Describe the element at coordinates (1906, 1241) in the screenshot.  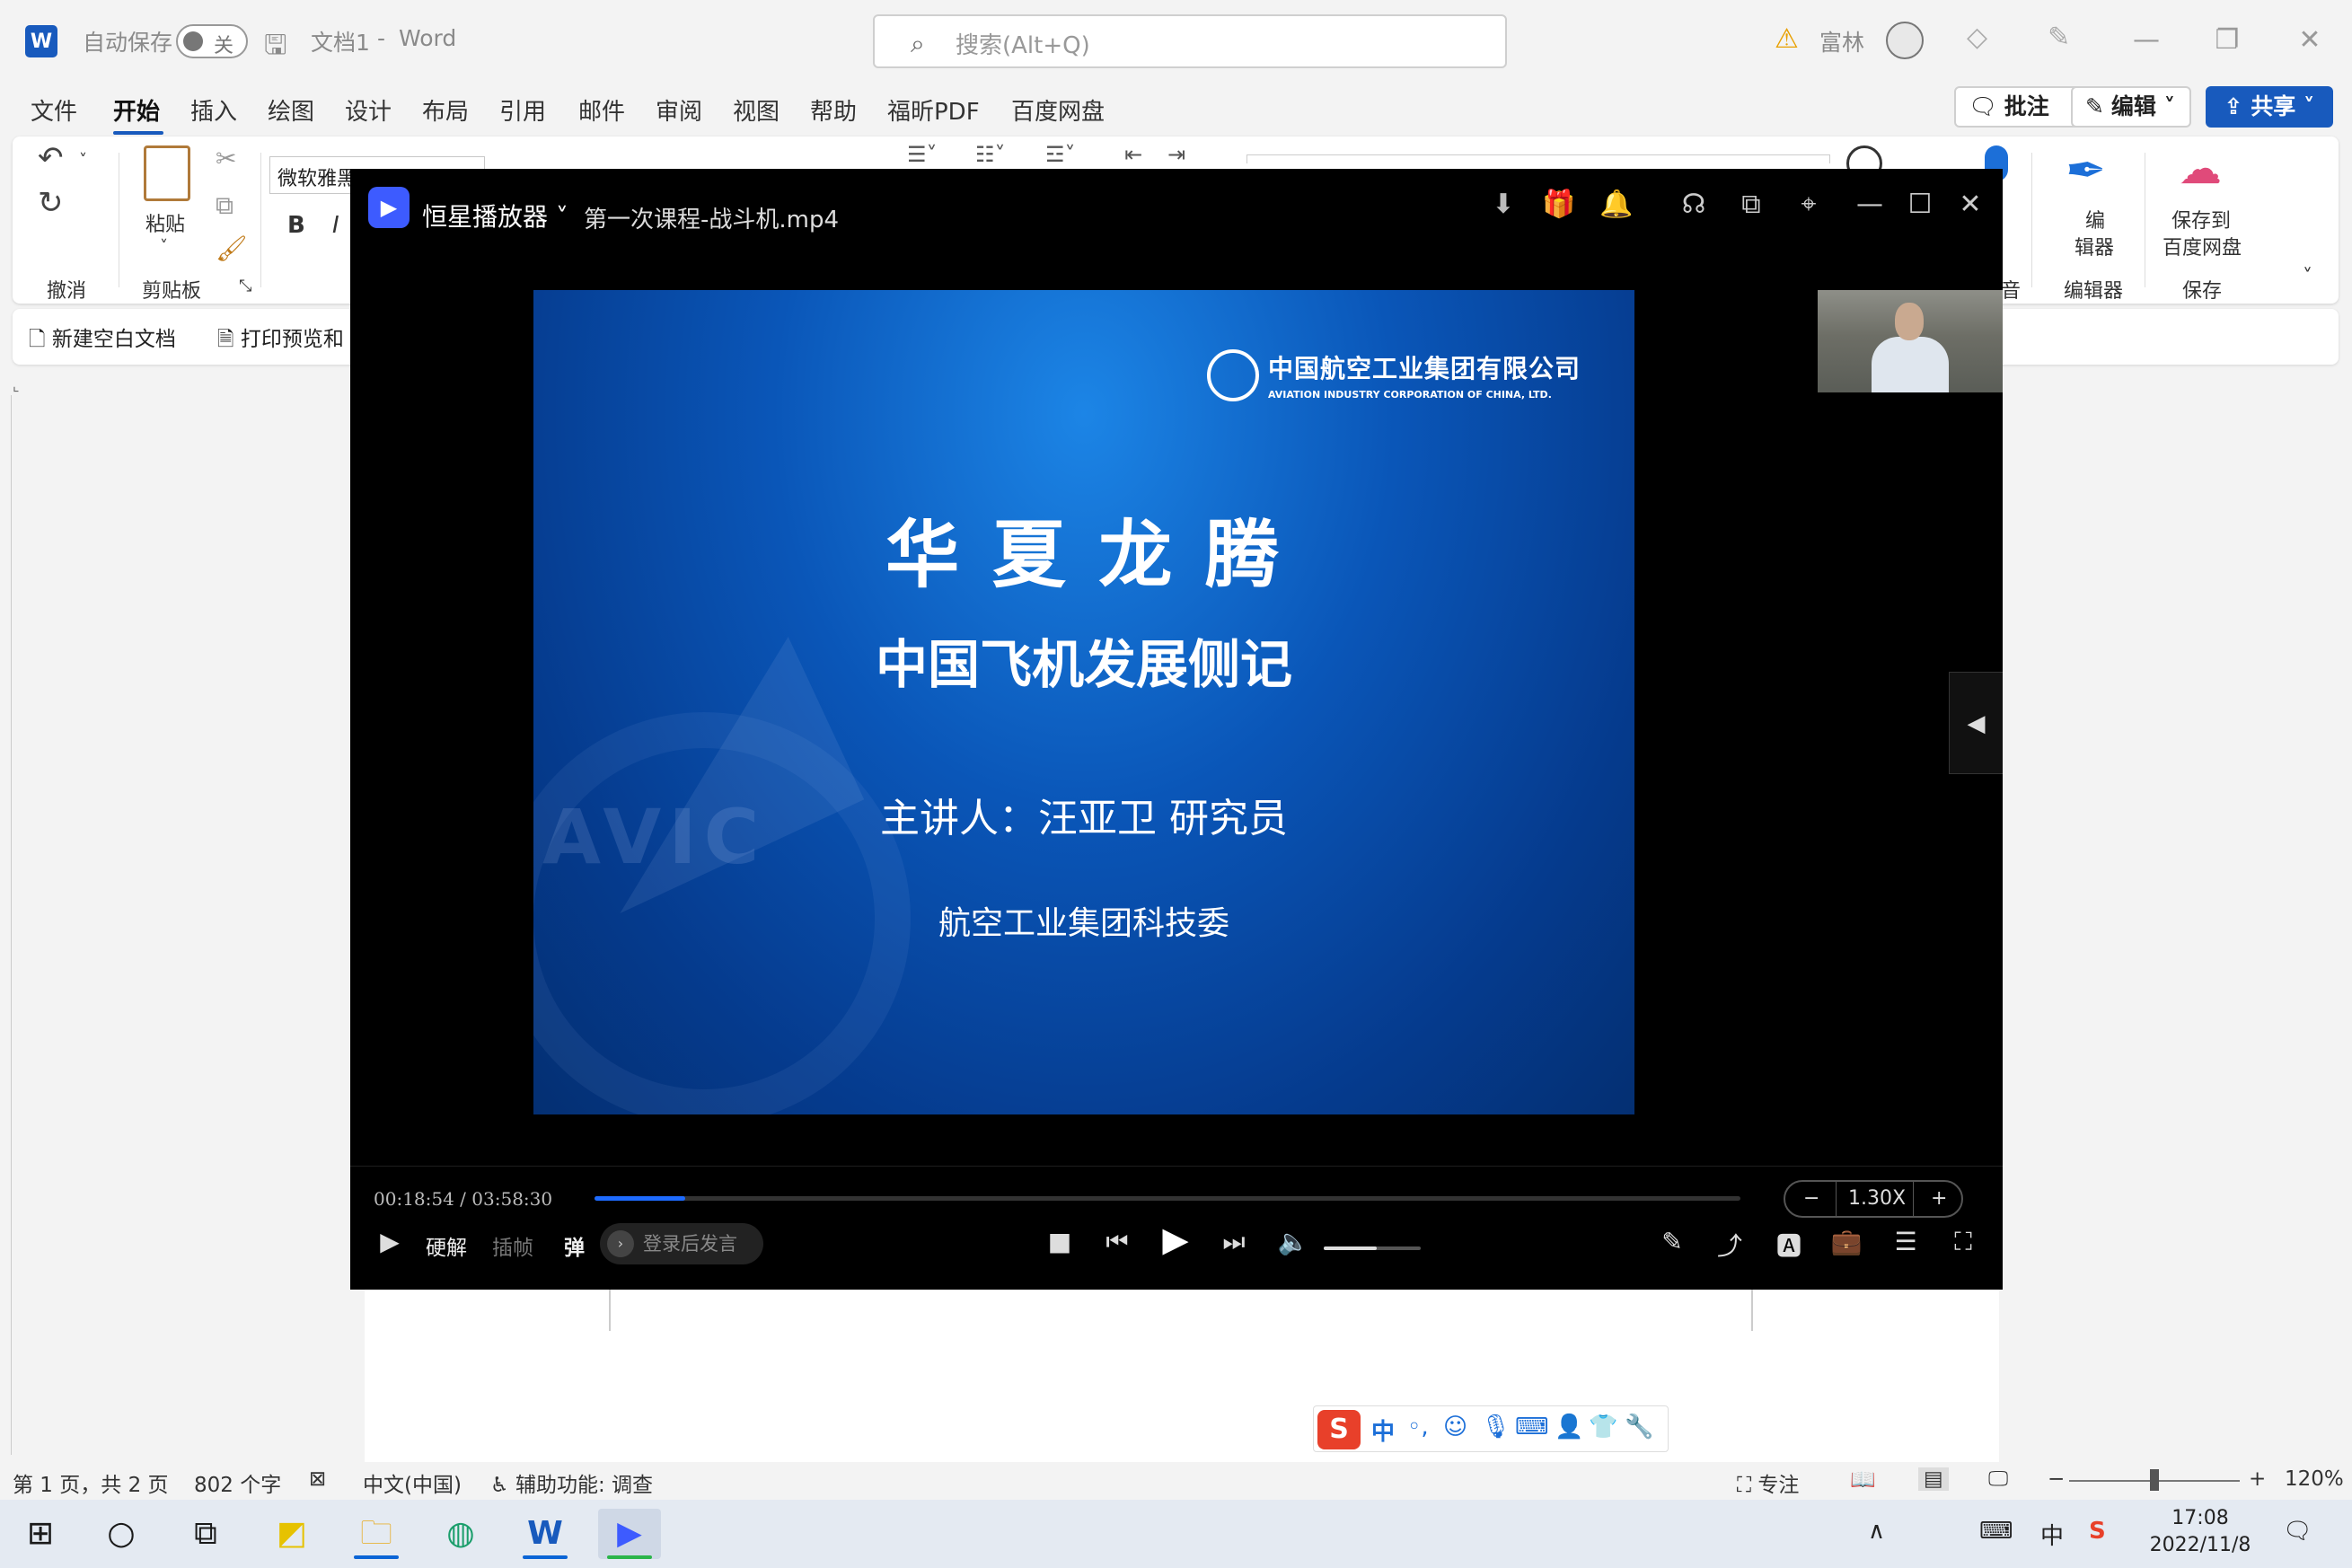
I see `playlist-panel-icon: ☰` at that location.